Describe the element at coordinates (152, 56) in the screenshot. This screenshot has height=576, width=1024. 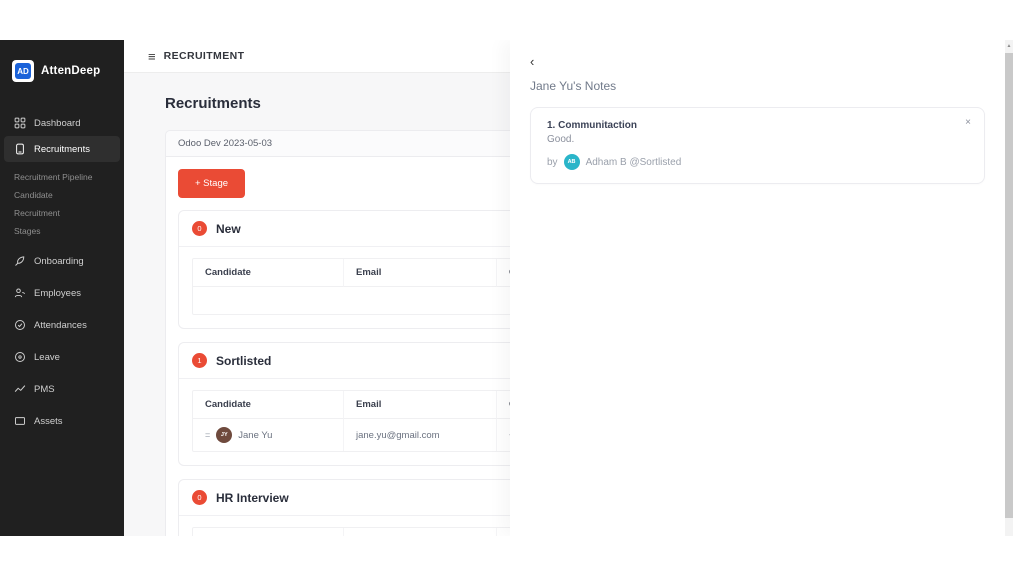
I see `hamburger-menu-icon: ≡` at that location.